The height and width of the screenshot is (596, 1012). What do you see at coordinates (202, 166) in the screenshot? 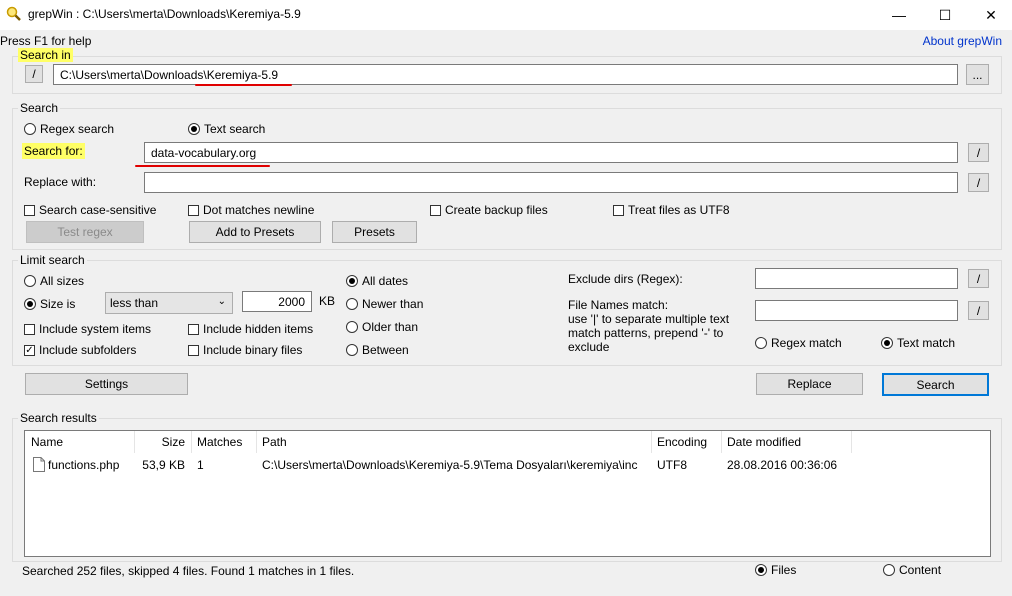
I see `search-annotation-underline` at bounding box center [202, 166].